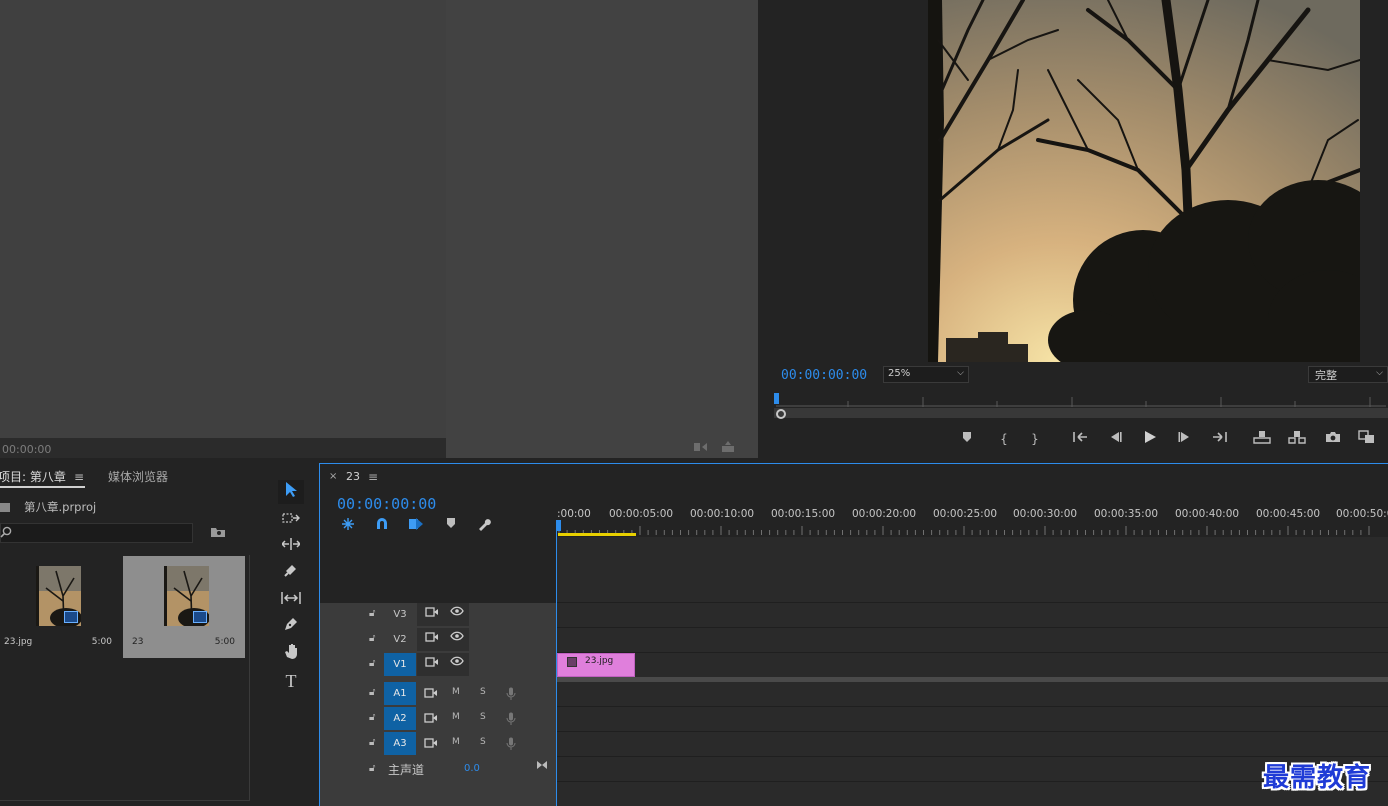  What do you see at coordinates (291, 654) in the screenshot?
I see `hand-tool-icon` at bounding box center [291, 654].